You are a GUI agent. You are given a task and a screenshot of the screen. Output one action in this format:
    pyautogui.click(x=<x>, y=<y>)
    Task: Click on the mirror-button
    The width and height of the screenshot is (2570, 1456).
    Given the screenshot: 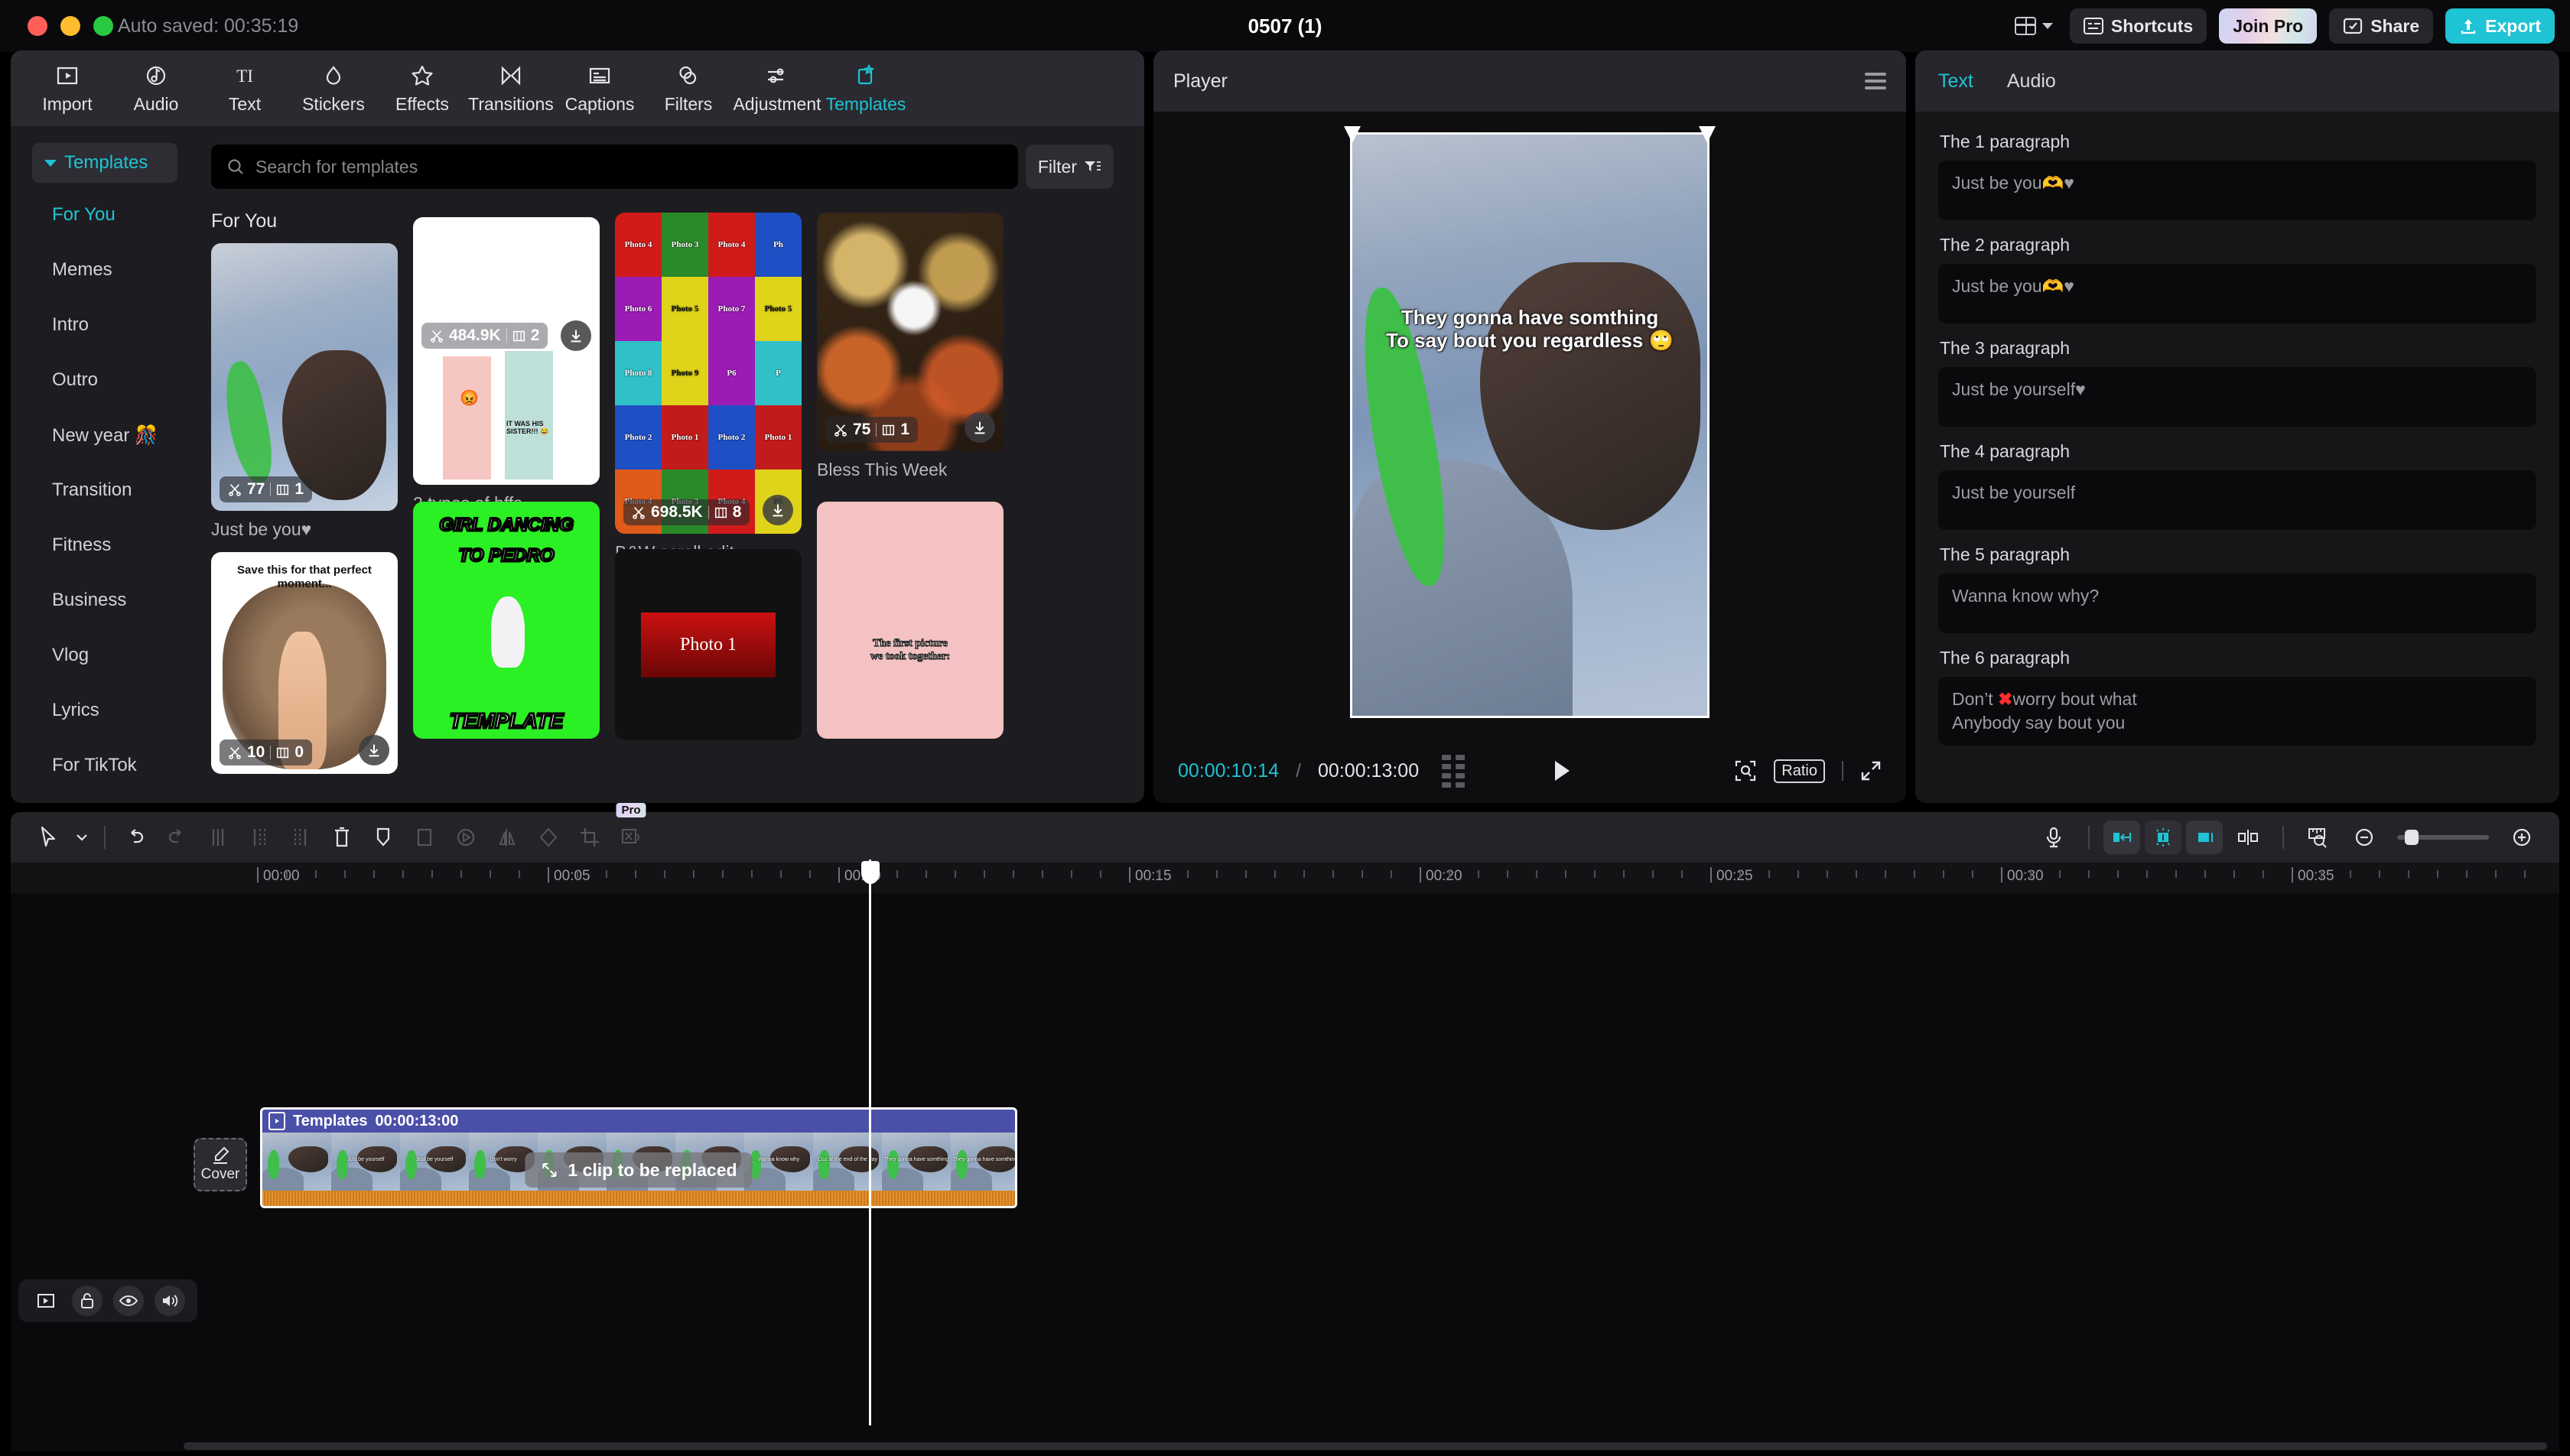 What is the action you would take?
    pyautogui.click(x=507, y=837)
    